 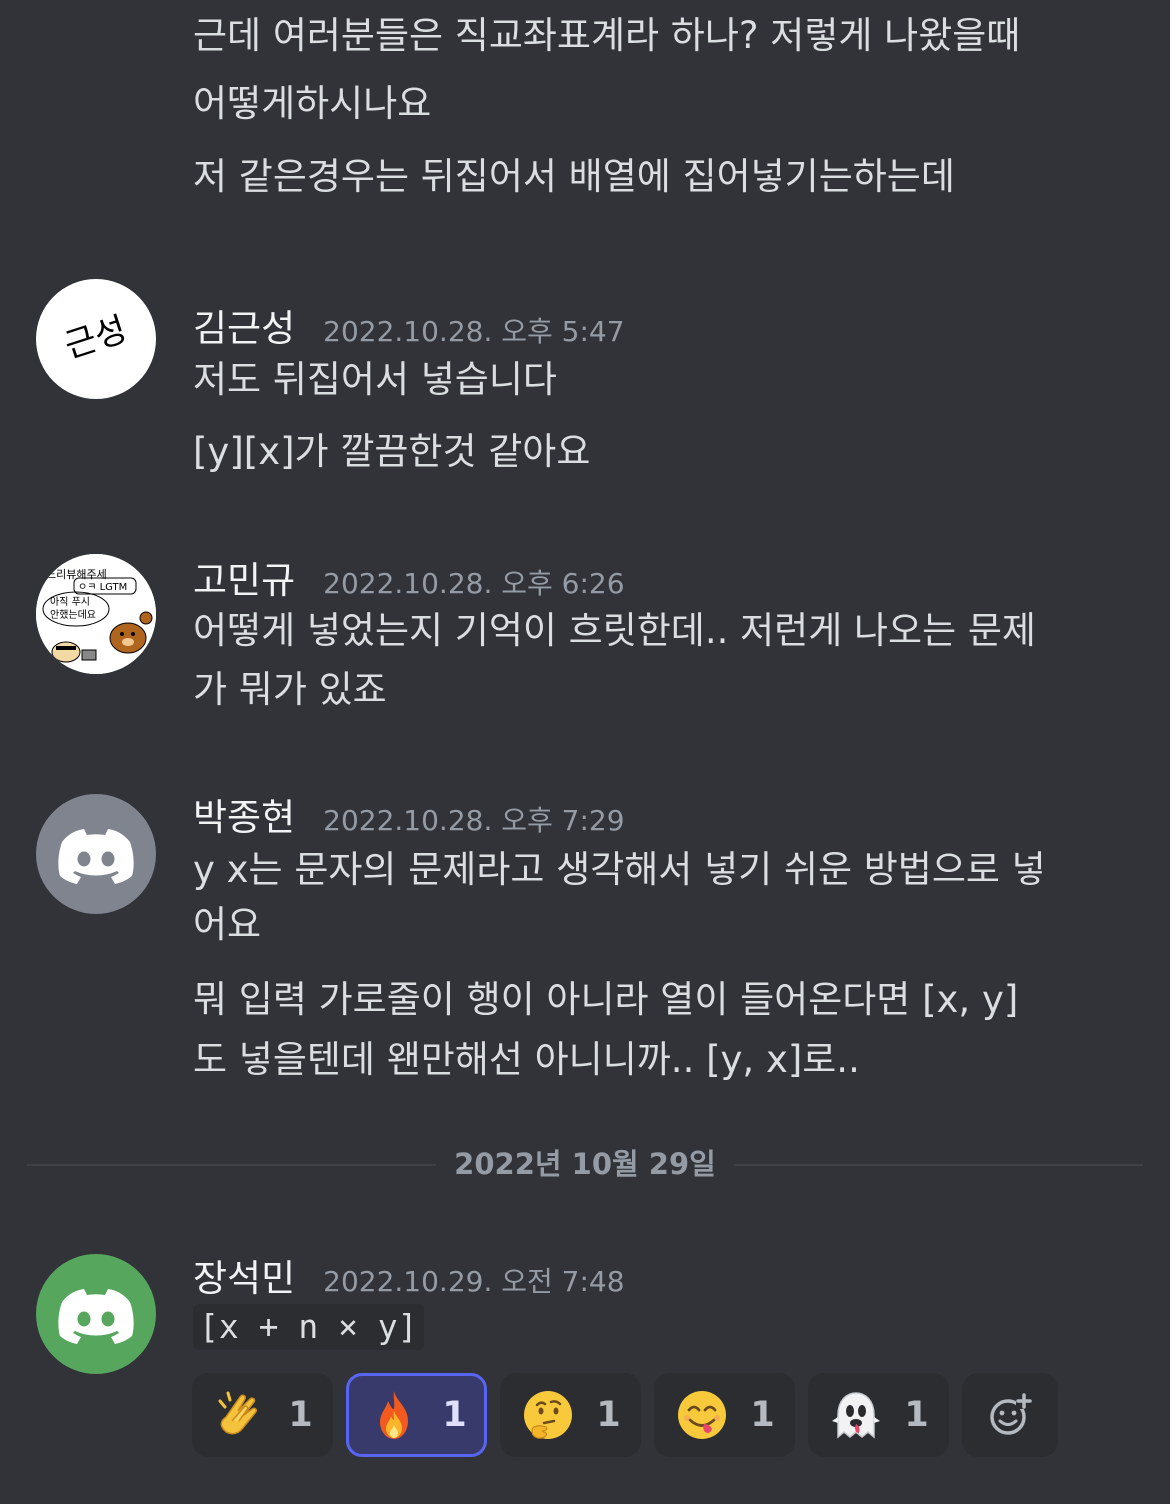 What do you see at coordinates (856, 1415) in the screenshot?
I see `ghost-icon` at bounding box center [856, 1415].